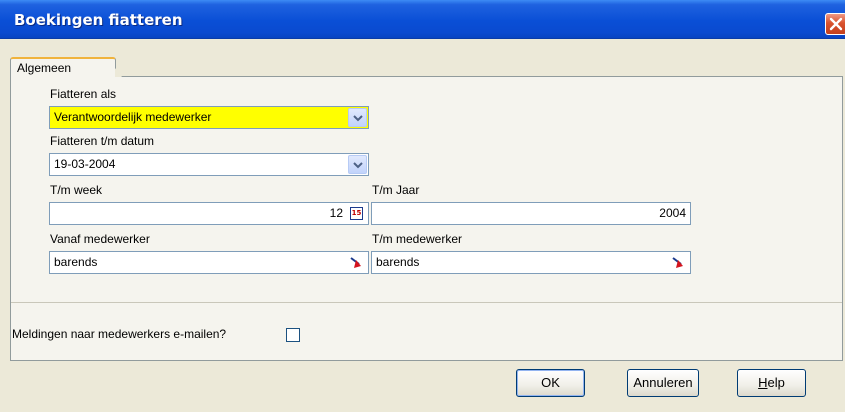 The height and width of the screenshot is (412, 845). I want to click on title-bar: Boekingen fiatteren, so click(422, 19).